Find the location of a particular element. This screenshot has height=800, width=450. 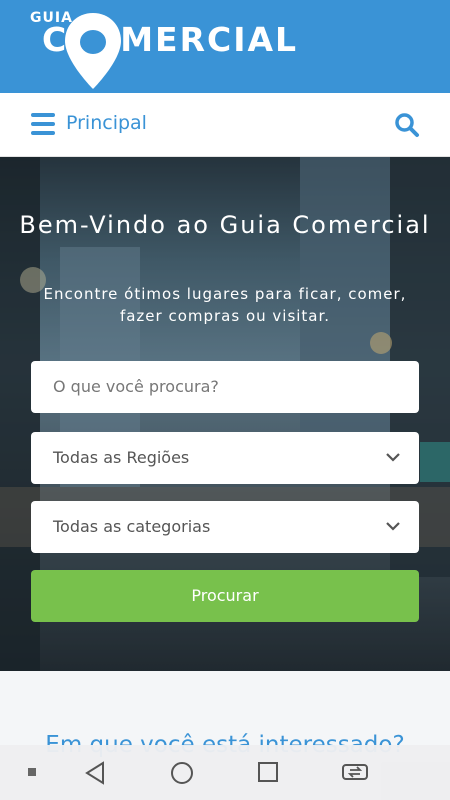

search-field is located at coordinates (225, 387).